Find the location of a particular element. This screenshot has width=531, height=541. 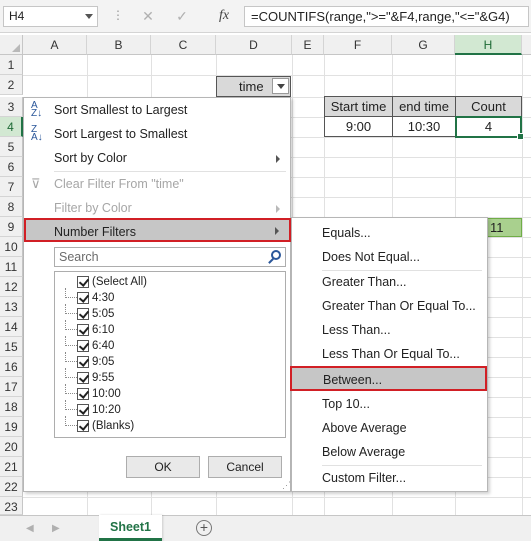

cancel-icon: ✕ is located at coordinates (148, 16).